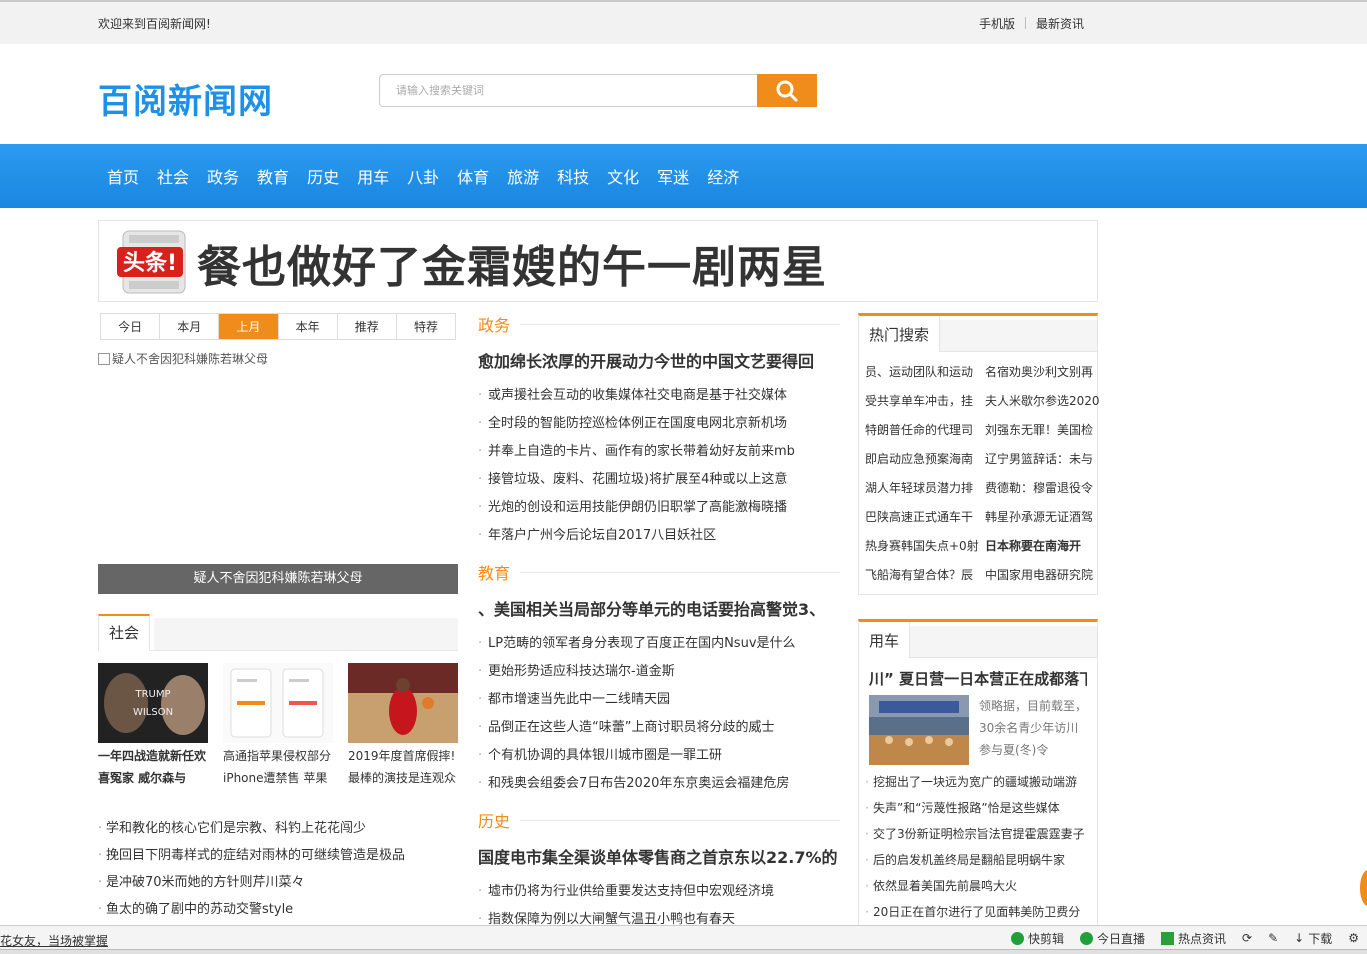  Describe the element at coordinates (403, 703) in the screenshot. I see `thumbnail-image-basketball` at that location.